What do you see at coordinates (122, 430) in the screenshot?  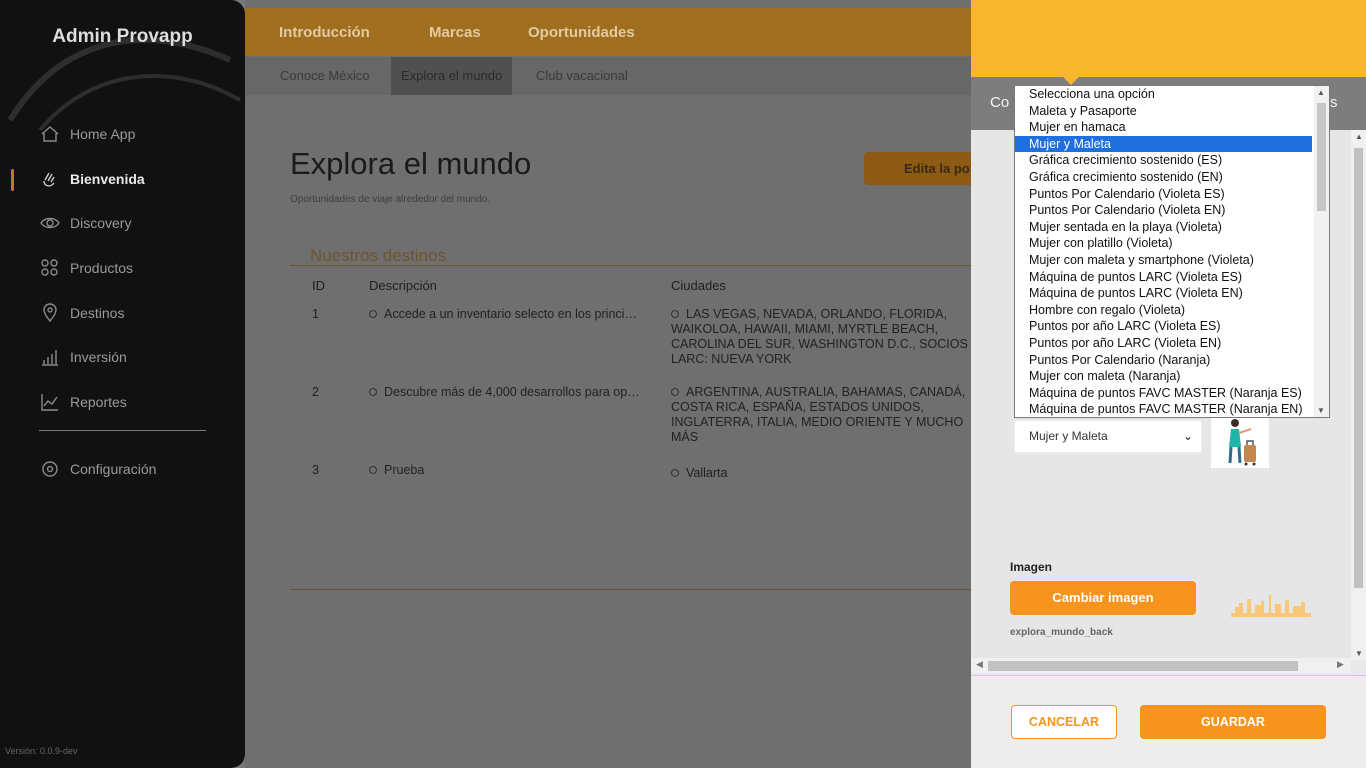 I see `sidebar-divider` at bounding box center [122, 430].